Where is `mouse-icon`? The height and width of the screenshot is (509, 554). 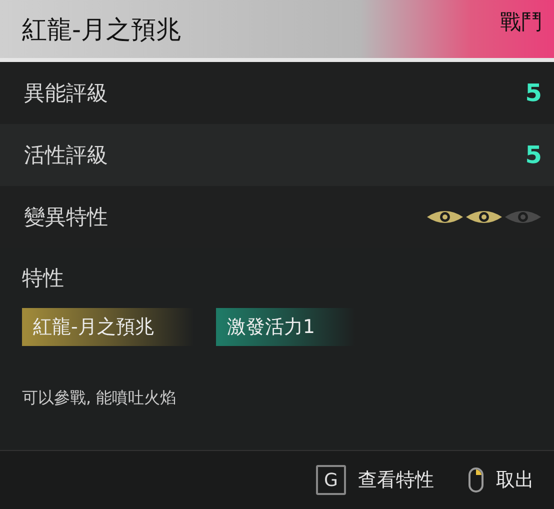 mouse-icon is located at coordinates (476, 480).